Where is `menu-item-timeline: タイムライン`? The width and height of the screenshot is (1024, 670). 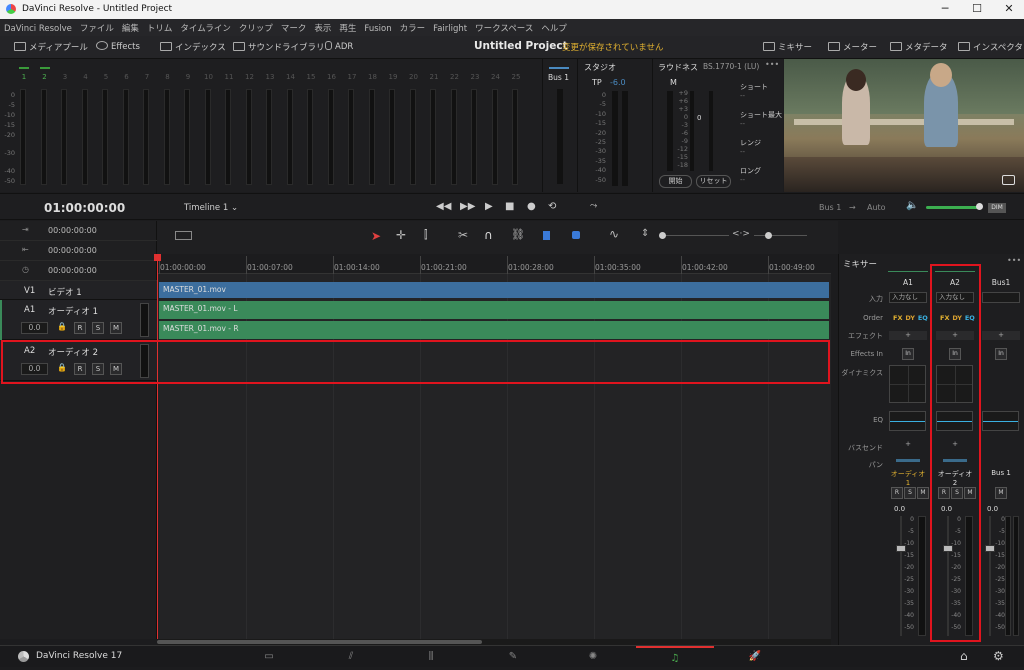
menu-item-timeline: タイムライン is located at coordinates (205, 26).